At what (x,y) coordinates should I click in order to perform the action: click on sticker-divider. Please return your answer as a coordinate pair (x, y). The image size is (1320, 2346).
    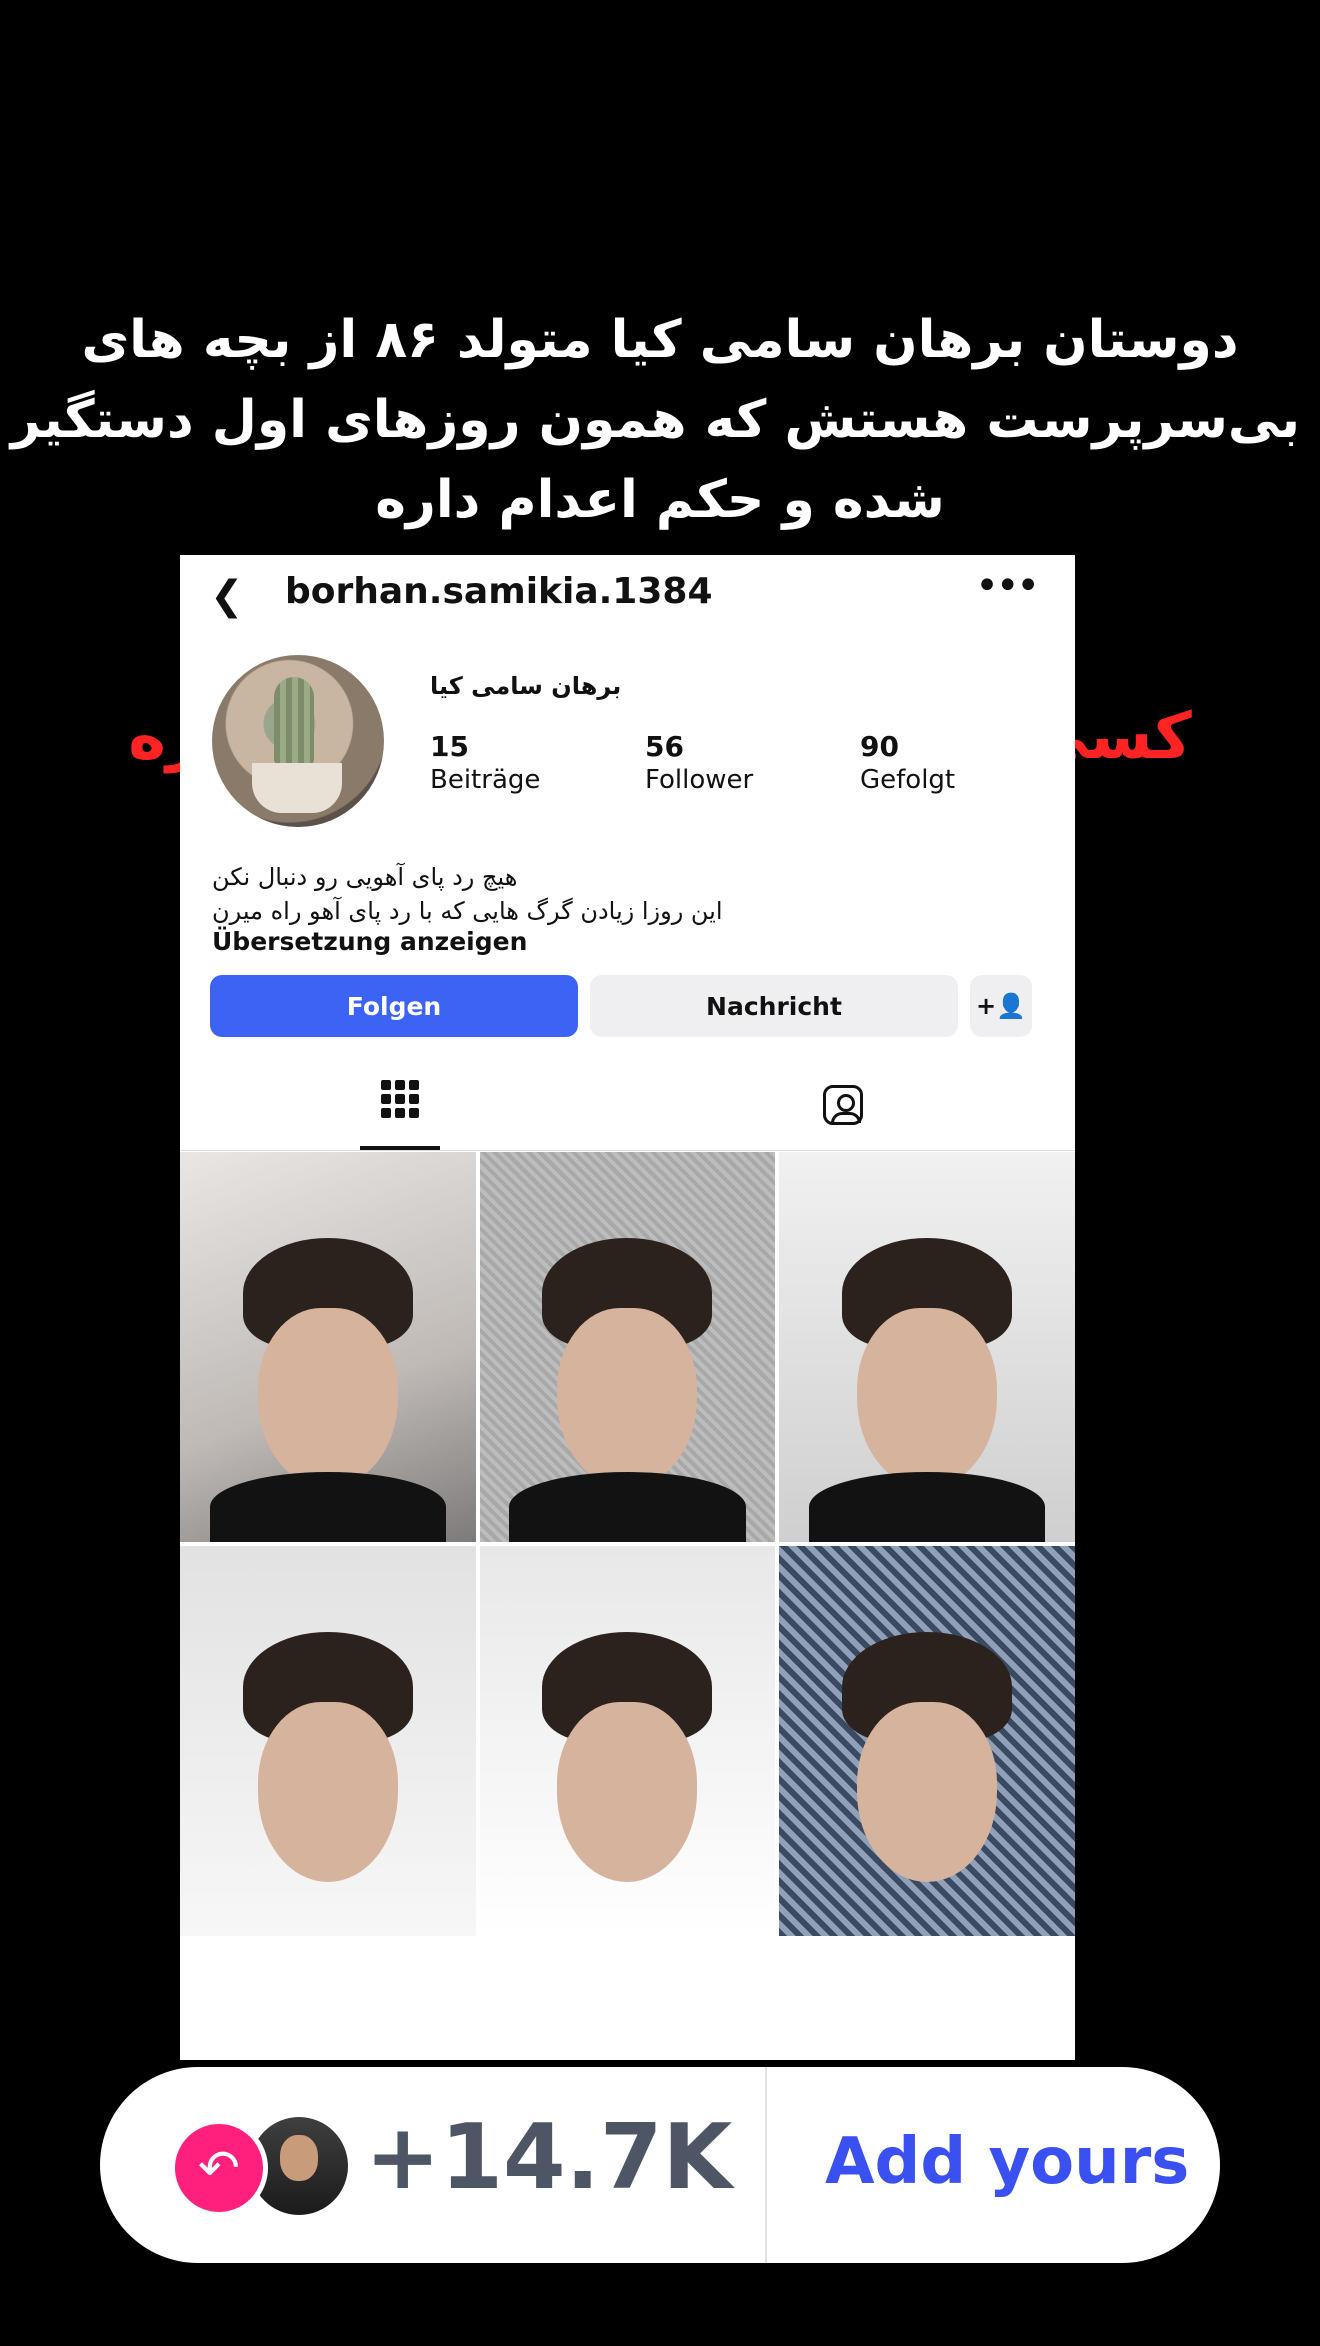
    Looking at the image, I should click on (766, 2165).